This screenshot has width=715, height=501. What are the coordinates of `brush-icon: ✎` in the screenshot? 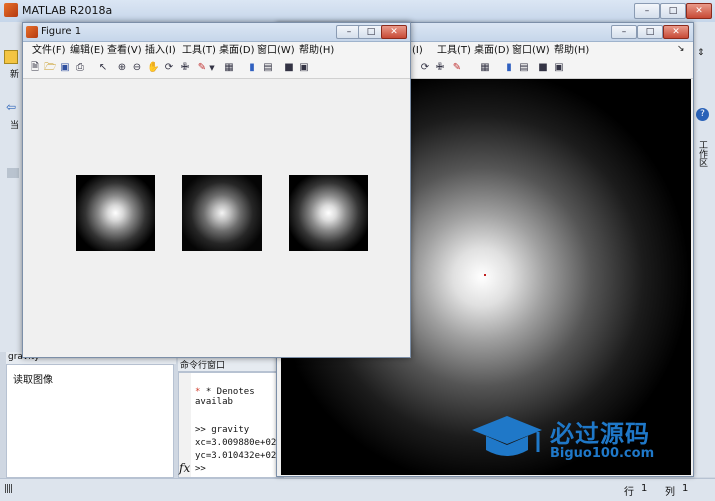 It's located at (202, 68).